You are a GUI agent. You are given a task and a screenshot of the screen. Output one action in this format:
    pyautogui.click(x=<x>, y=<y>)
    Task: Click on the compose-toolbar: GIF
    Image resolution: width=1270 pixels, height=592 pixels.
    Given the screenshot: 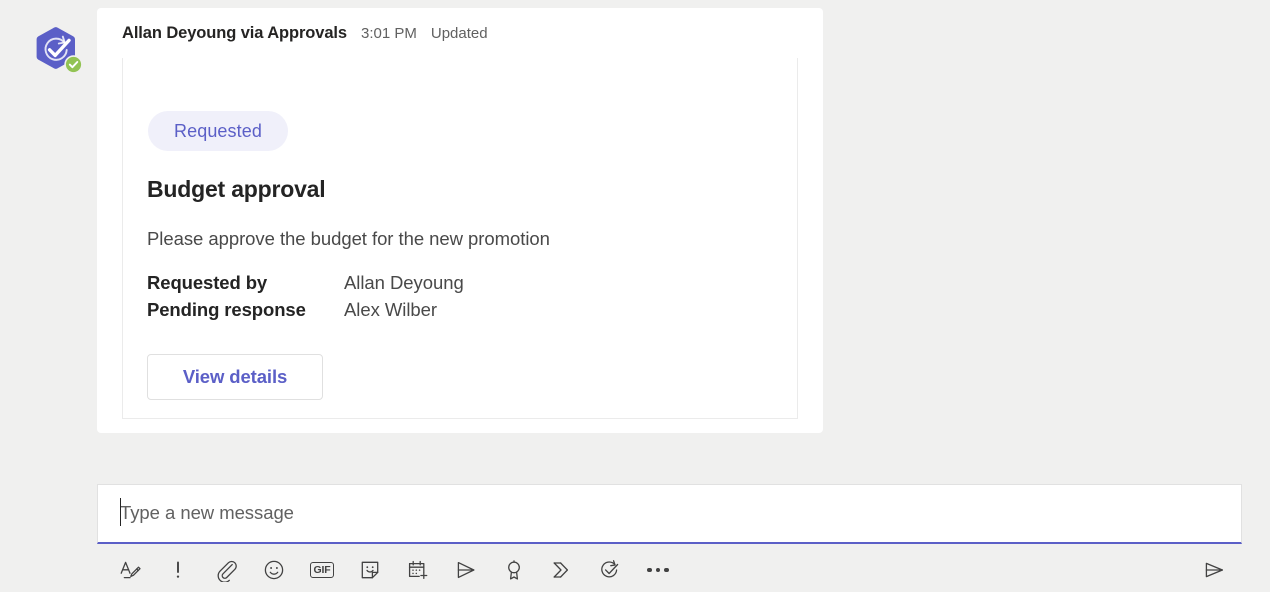 What is the action you would take?
    pyautogui.click(x=678, y=570)
    